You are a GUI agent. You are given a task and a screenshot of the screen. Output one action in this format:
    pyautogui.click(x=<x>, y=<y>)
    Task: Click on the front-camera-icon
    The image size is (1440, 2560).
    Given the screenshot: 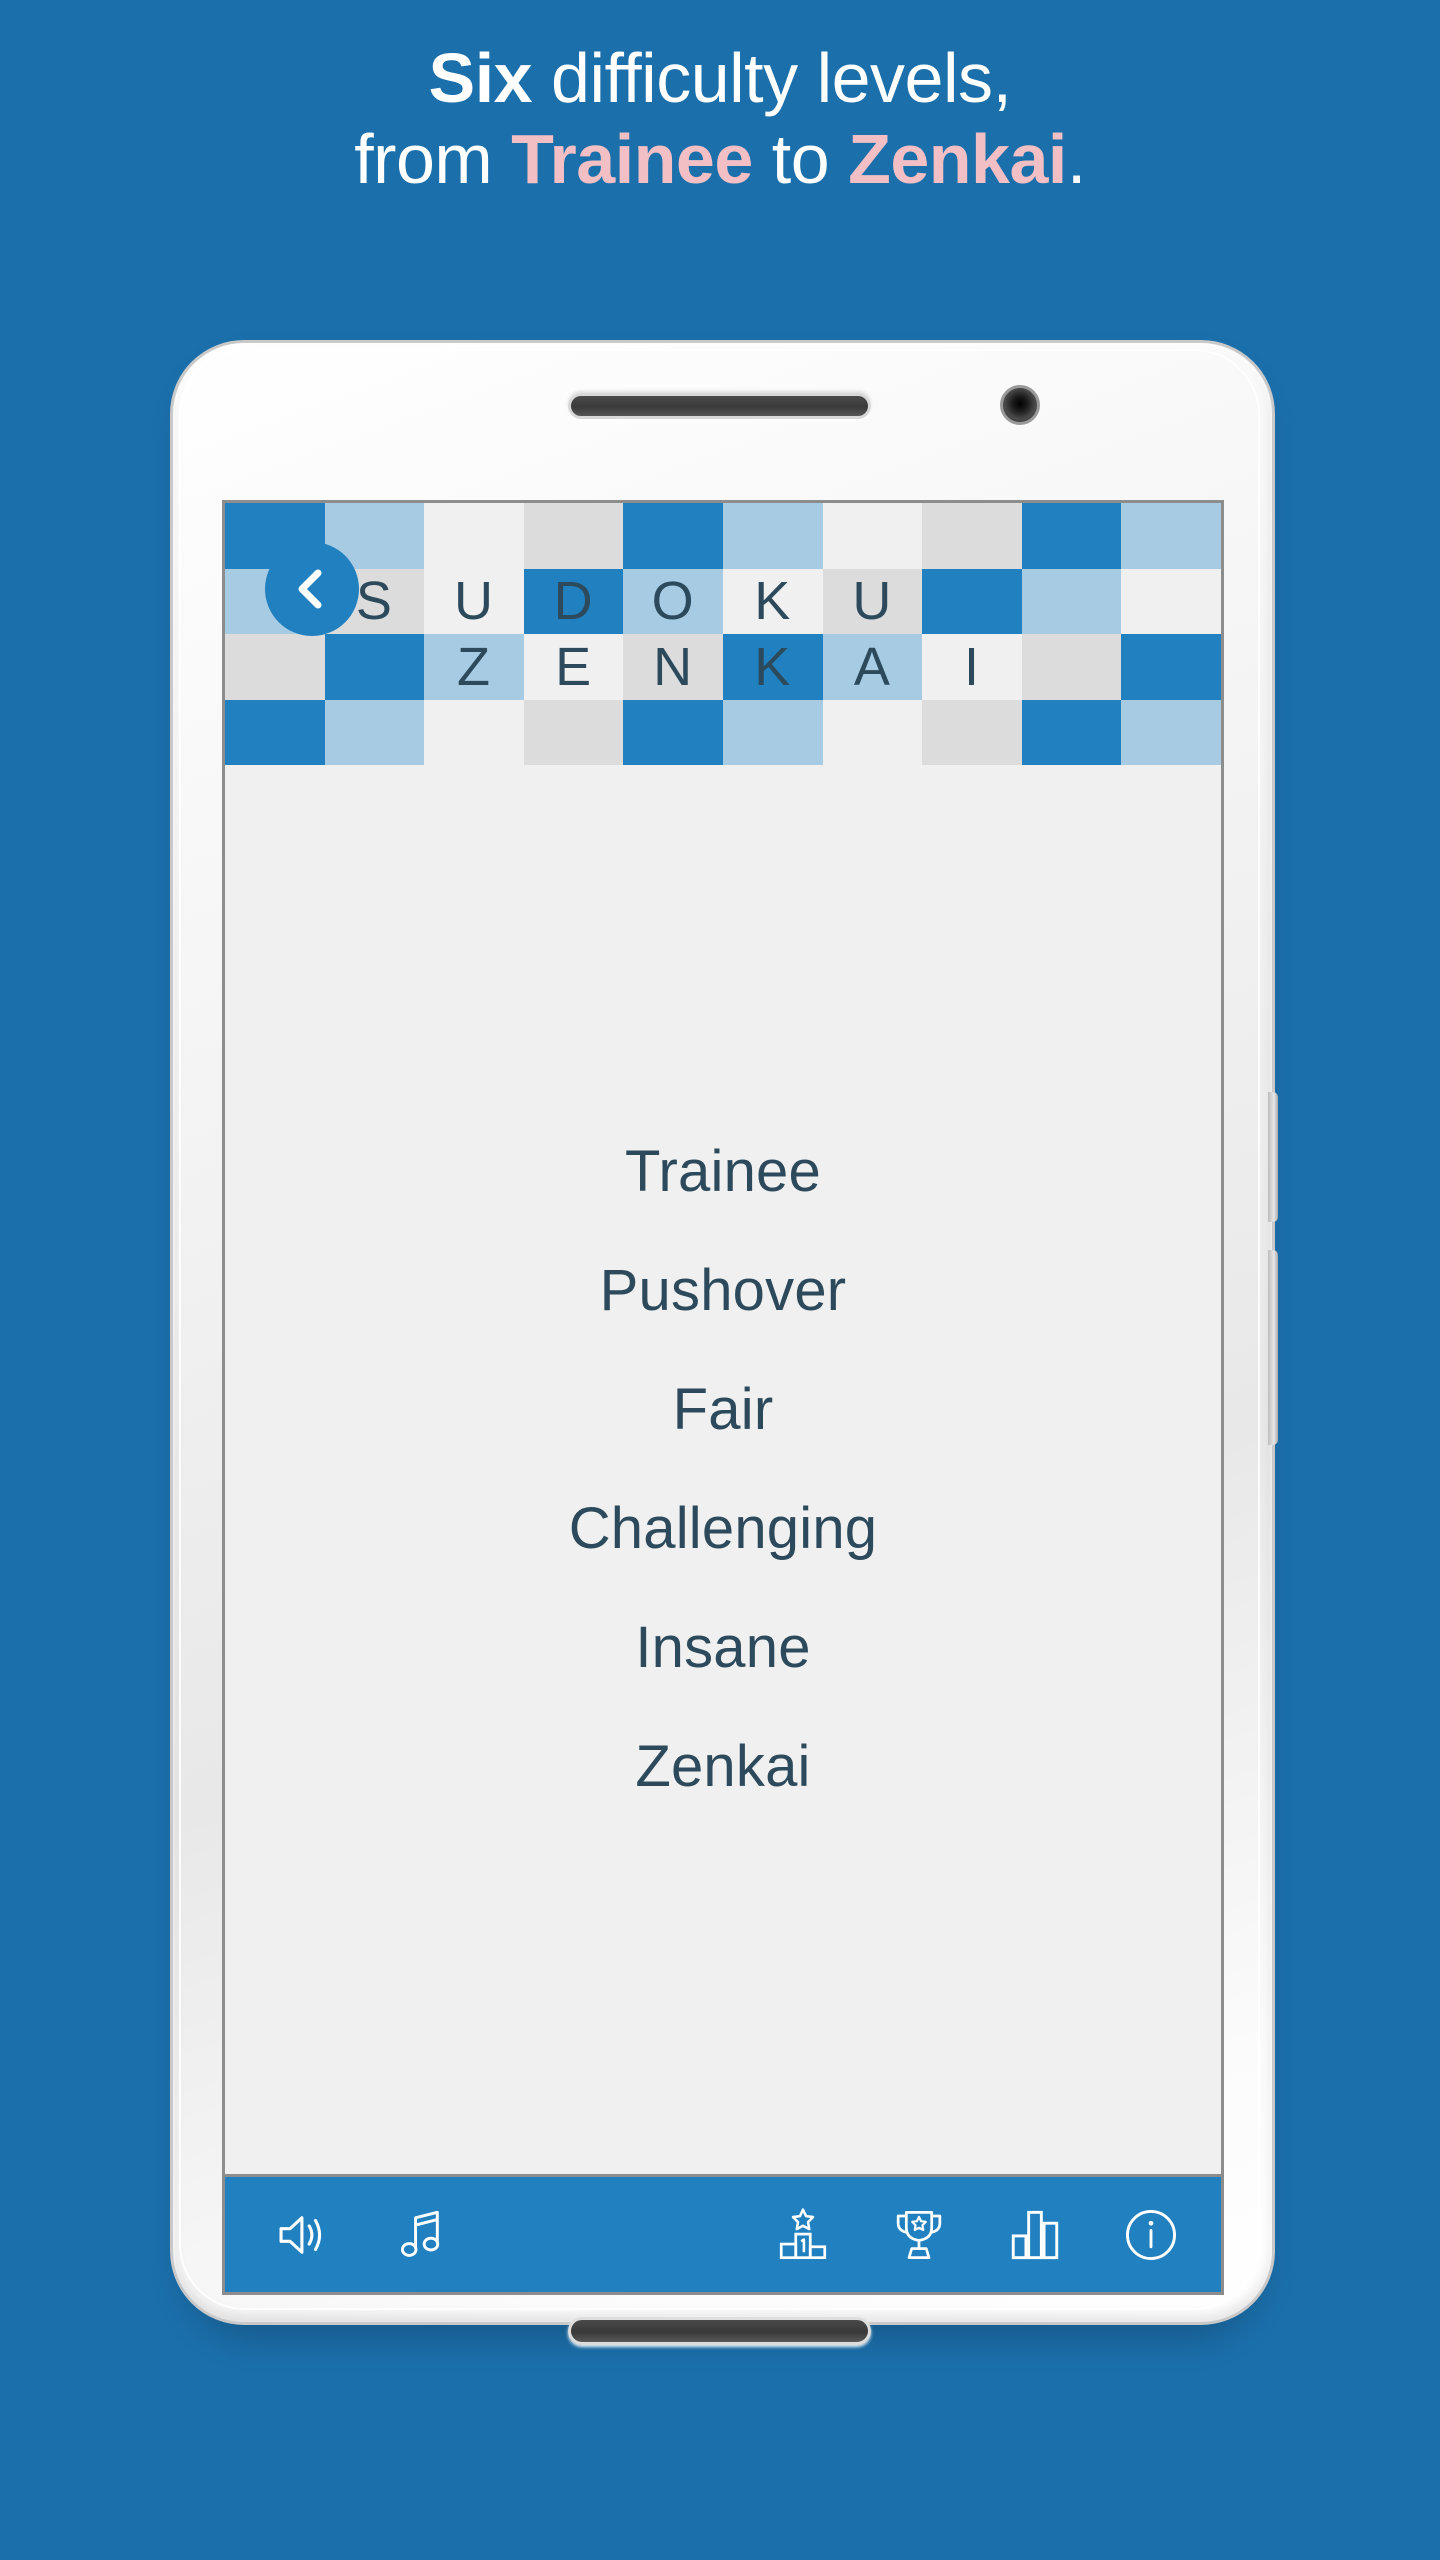 What is the action you would take?
    pyautogui.click(x=1020, y=405)
    